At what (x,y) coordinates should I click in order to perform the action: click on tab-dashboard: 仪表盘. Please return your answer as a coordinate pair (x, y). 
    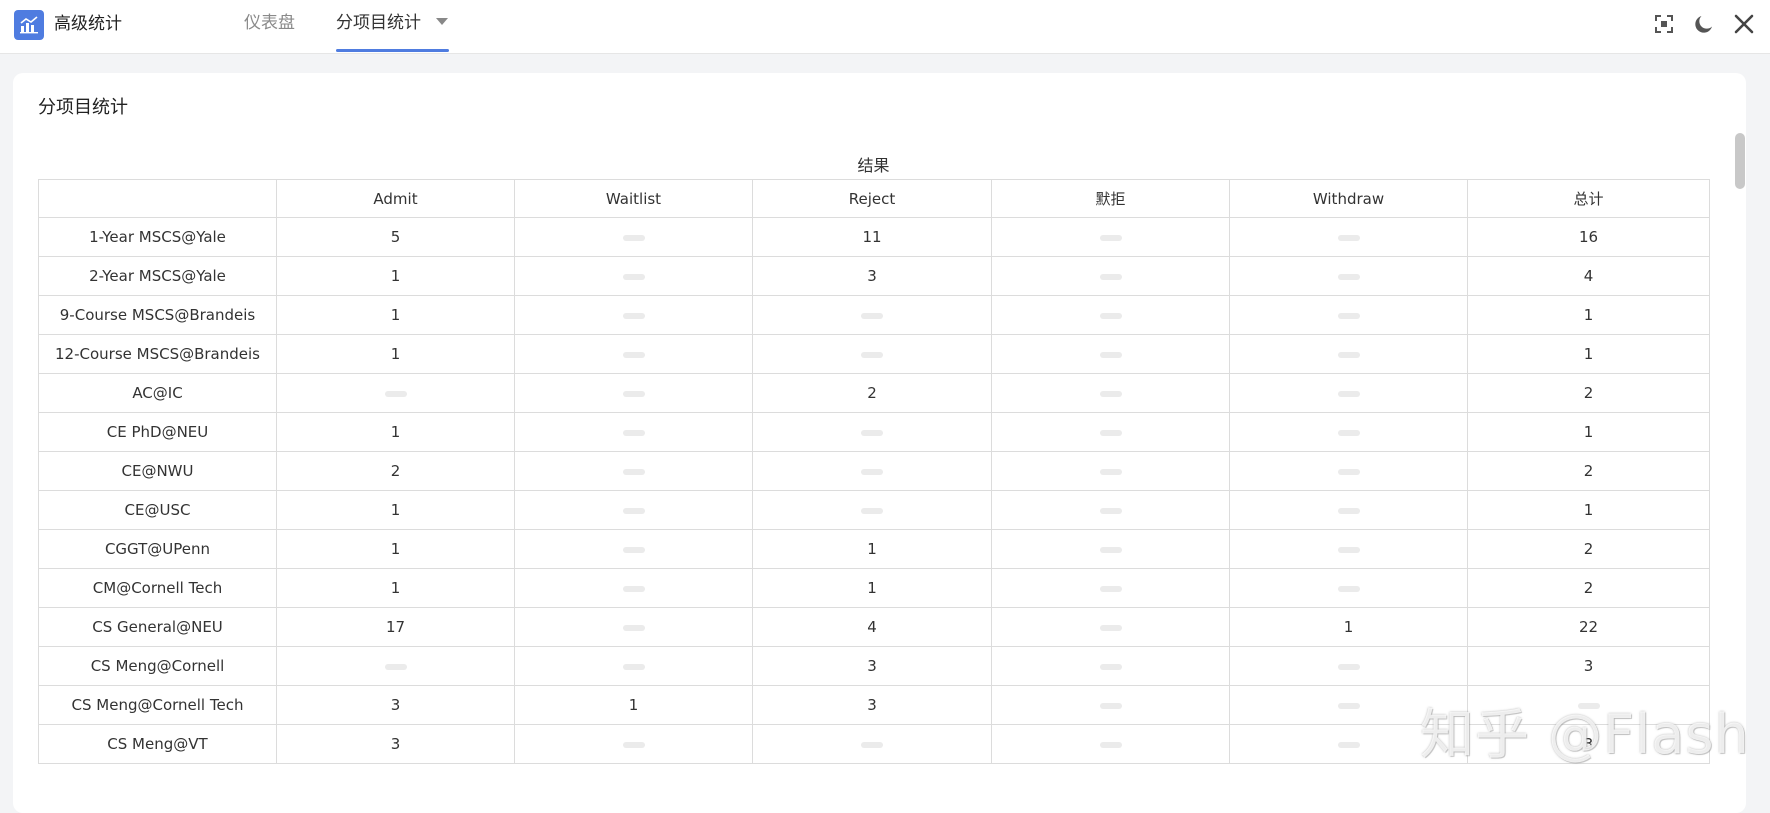
    Looking at the image, I should click on (269, 23).